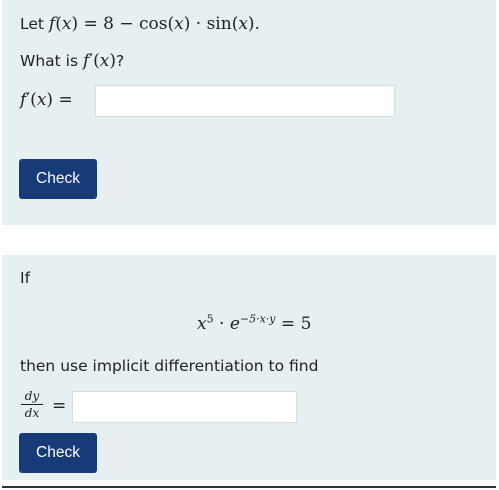 The image size is (499, 490). What do you see at coordinates (184, 407) in the screenshot?
I see `q2-answer-input` at bounding box center [184, 407].